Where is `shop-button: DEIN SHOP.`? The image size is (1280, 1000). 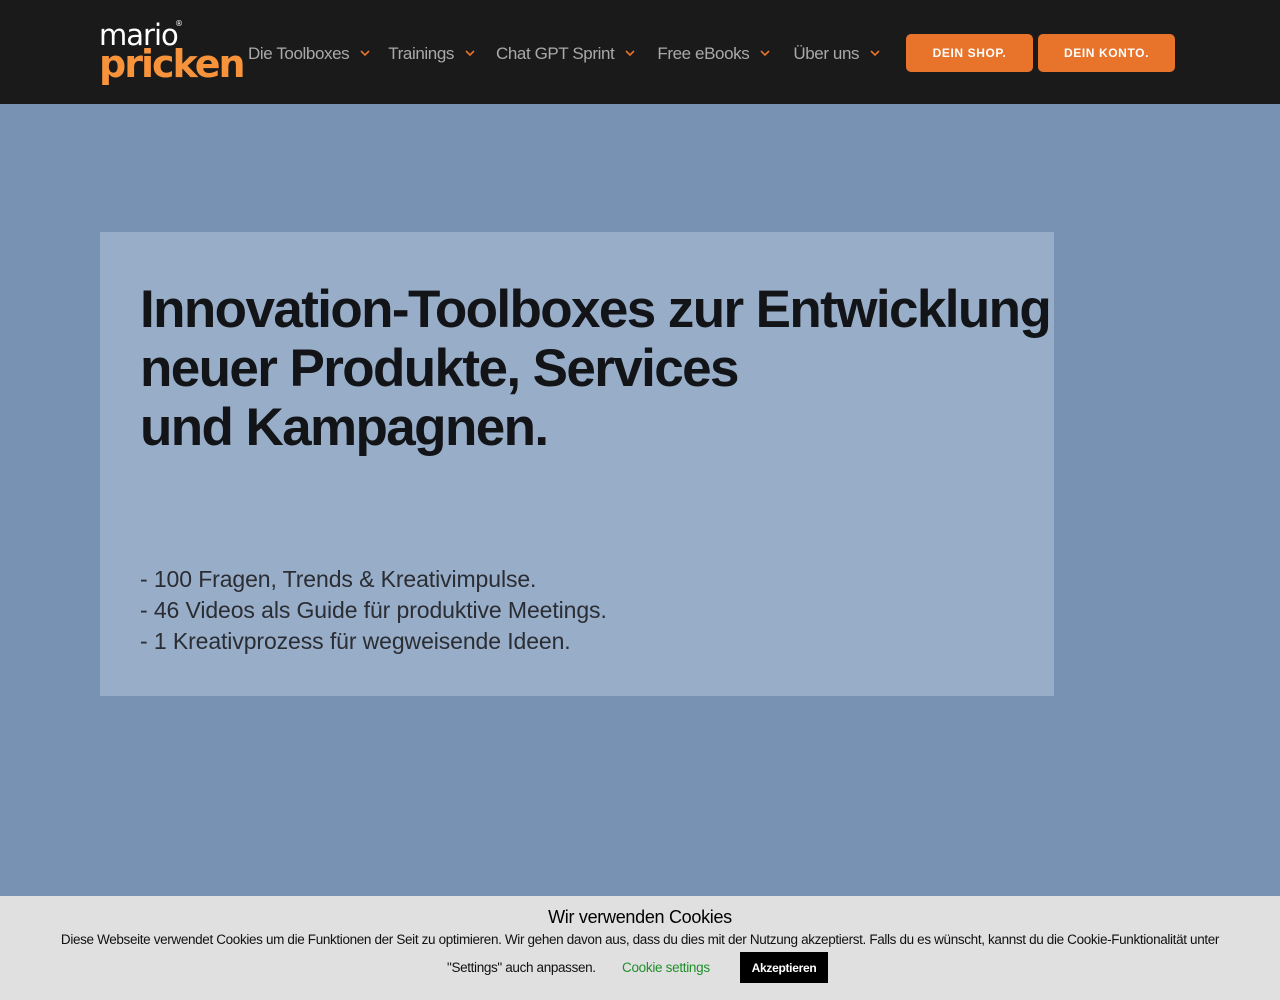 shop-button: DEIN SHOP. is located at coordinates (969, 53).